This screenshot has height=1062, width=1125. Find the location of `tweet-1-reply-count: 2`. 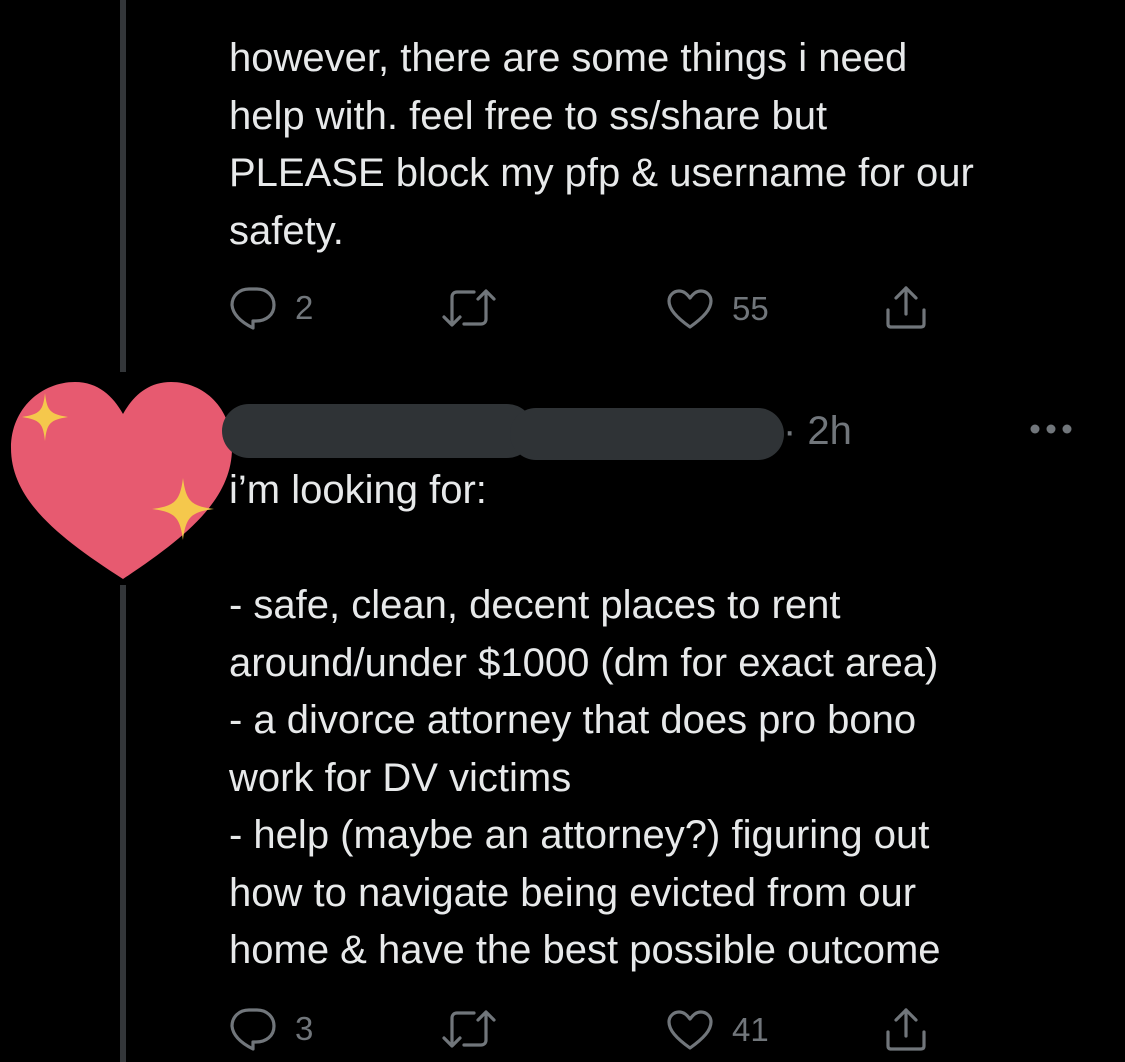

tweet-1-reply-count: 2 is located at coordinates (304, 307).